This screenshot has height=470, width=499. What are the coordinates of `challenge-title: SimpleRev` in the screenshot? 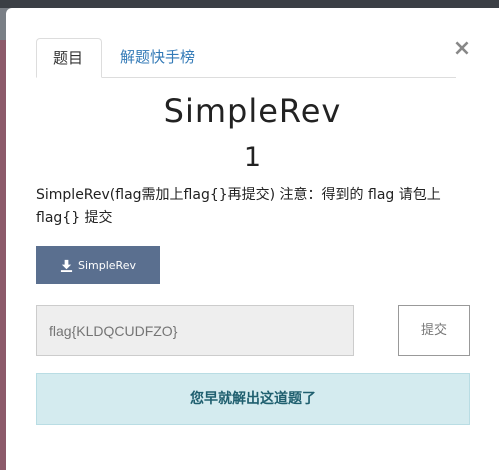 It's located at (252, 111).